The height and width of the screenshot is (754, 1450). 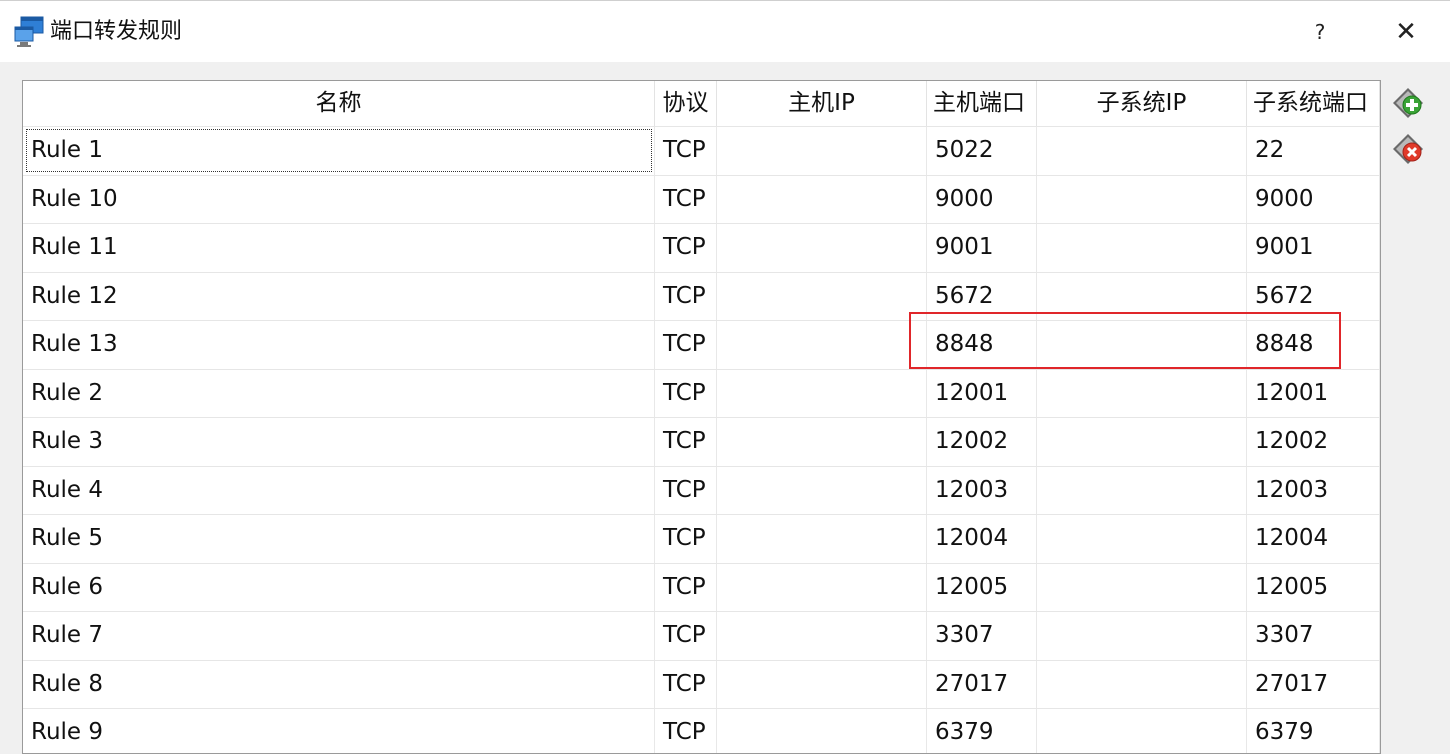 I want to click on cell-guest-port: 12003, so click(x=1313, y=490).